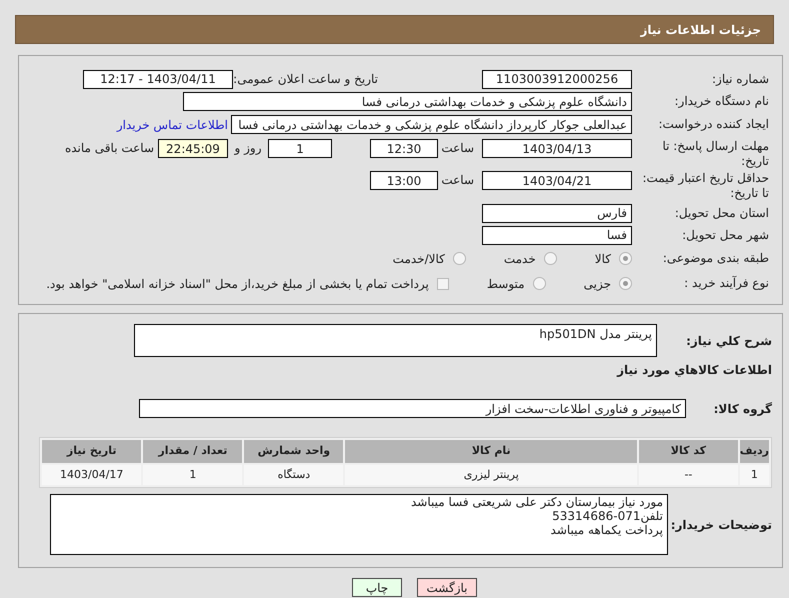 This screenshot has width=789, height=598. I want to click on section-heading: اطلاعات كالاهاي مورد نياز, so click(694, 370).